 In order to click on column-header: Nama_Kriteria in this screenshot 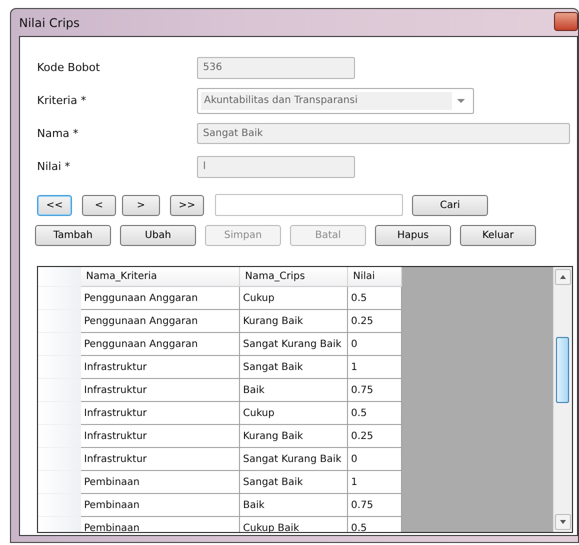, I will do `click(160, 277)`.